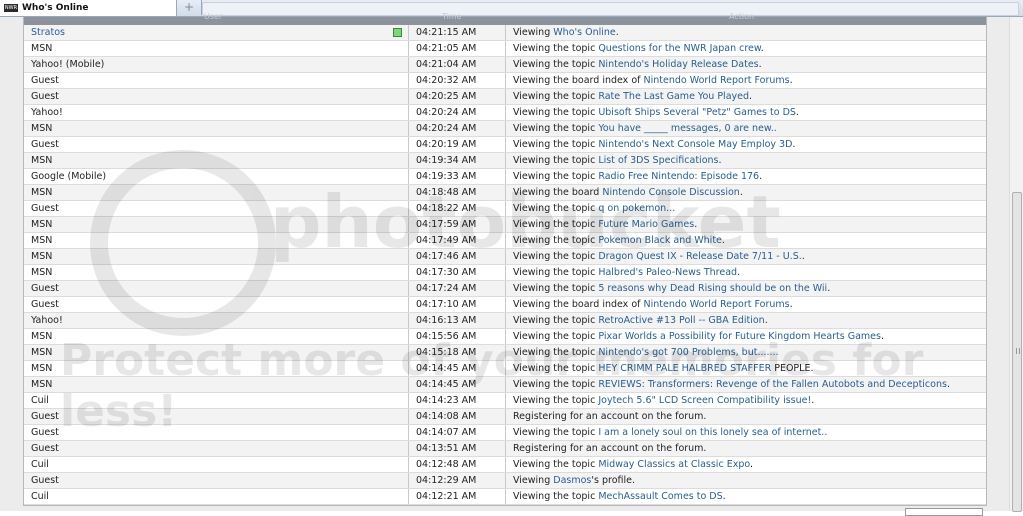 The height and width of the screenshot is (516, 1023). What do you see at coordinates (69, 176) in the screenshot?
I see `user-name: Google (Mobile)` at bounding box center [69, 176].